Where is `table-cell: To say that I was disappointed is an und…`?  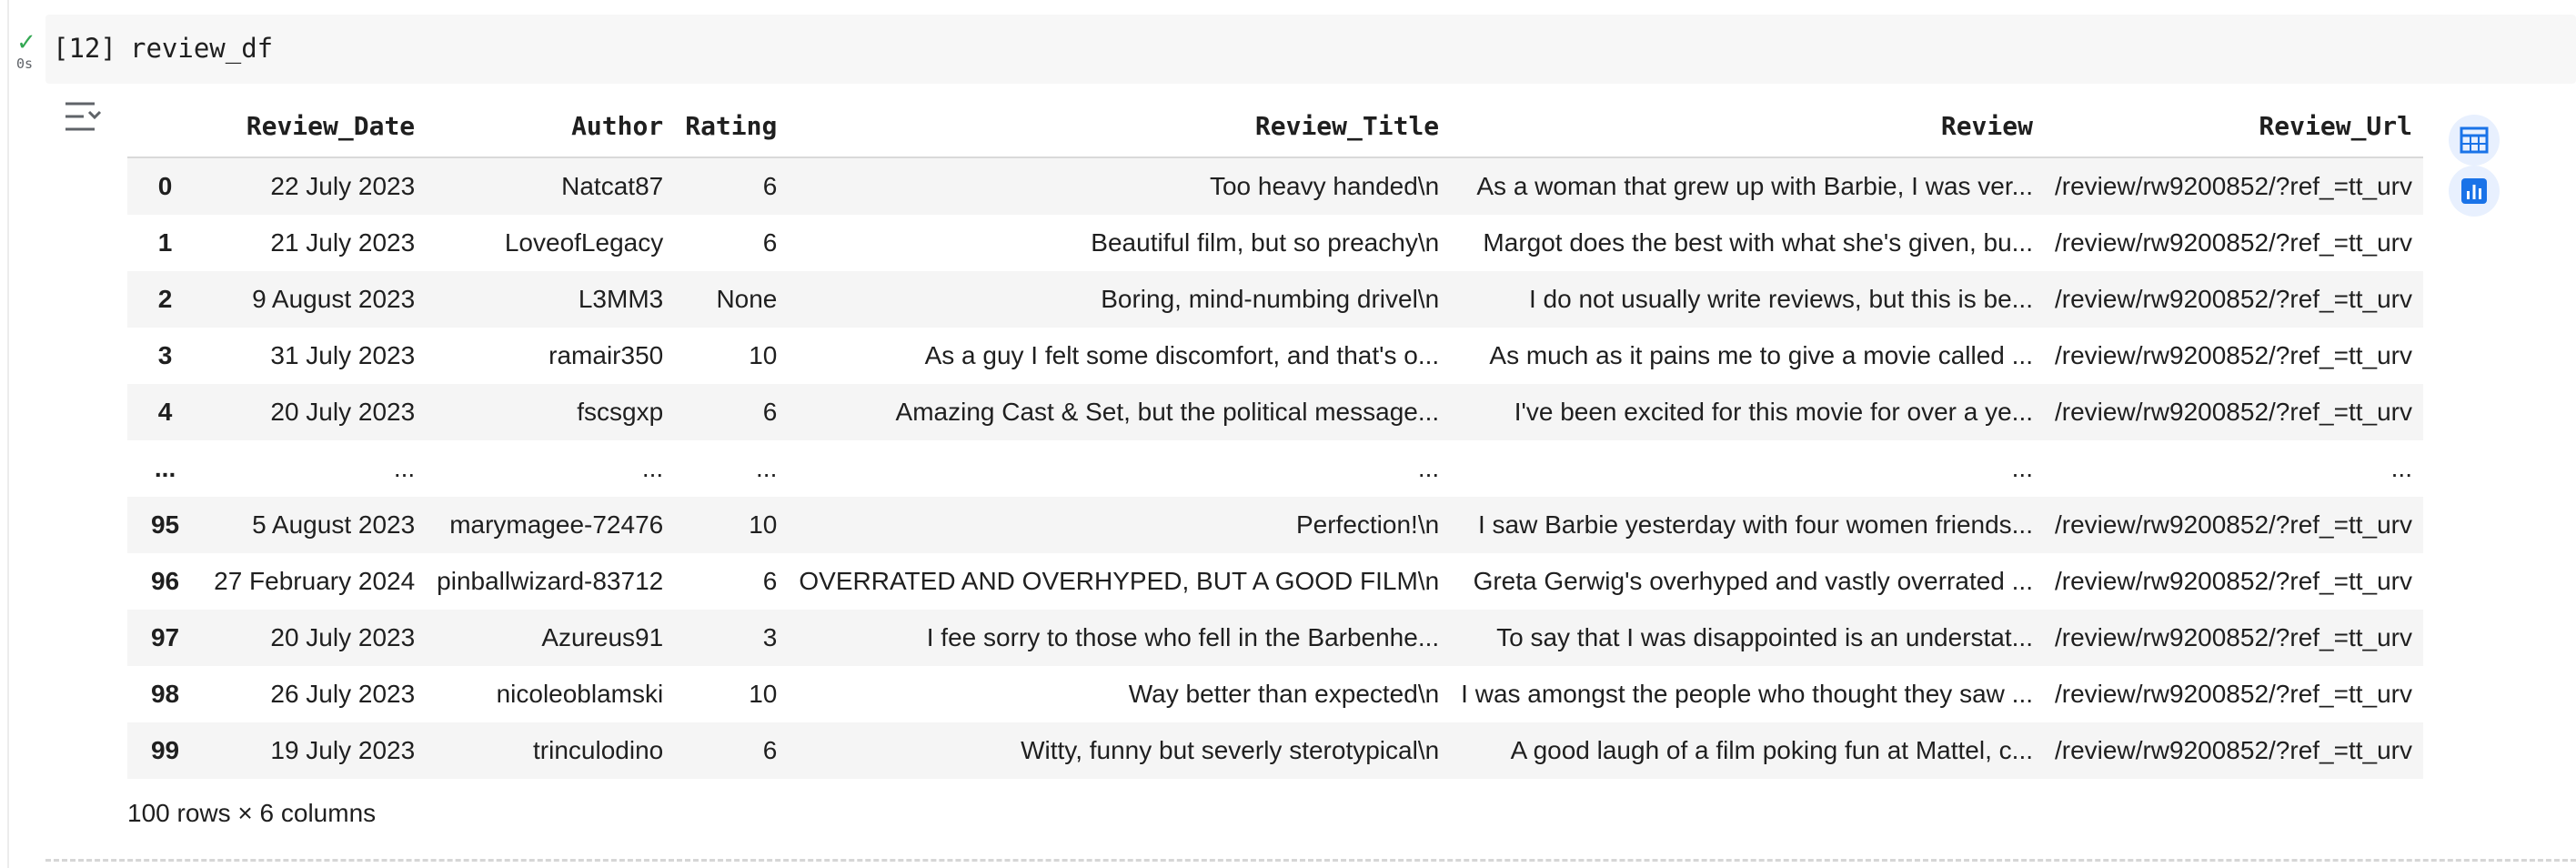 table-cell: To say that I was disappointed is an und… is located at coordinates (1764, 637).